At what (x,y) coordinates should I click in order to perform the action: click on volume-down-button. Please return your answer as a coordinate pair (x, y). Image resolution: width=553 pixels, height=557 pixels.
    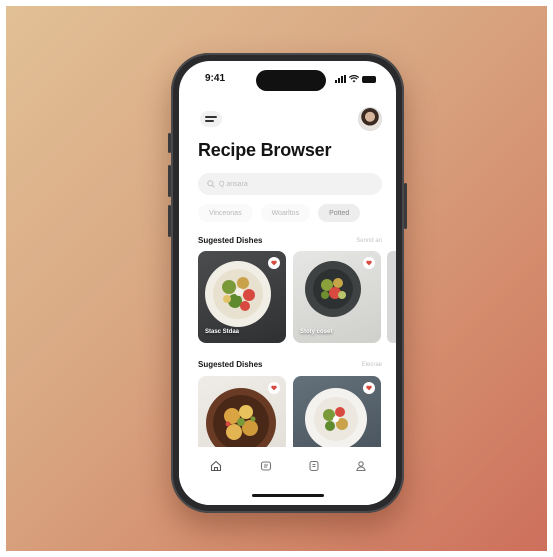
    Looking at the image, I should click on (169, 221).